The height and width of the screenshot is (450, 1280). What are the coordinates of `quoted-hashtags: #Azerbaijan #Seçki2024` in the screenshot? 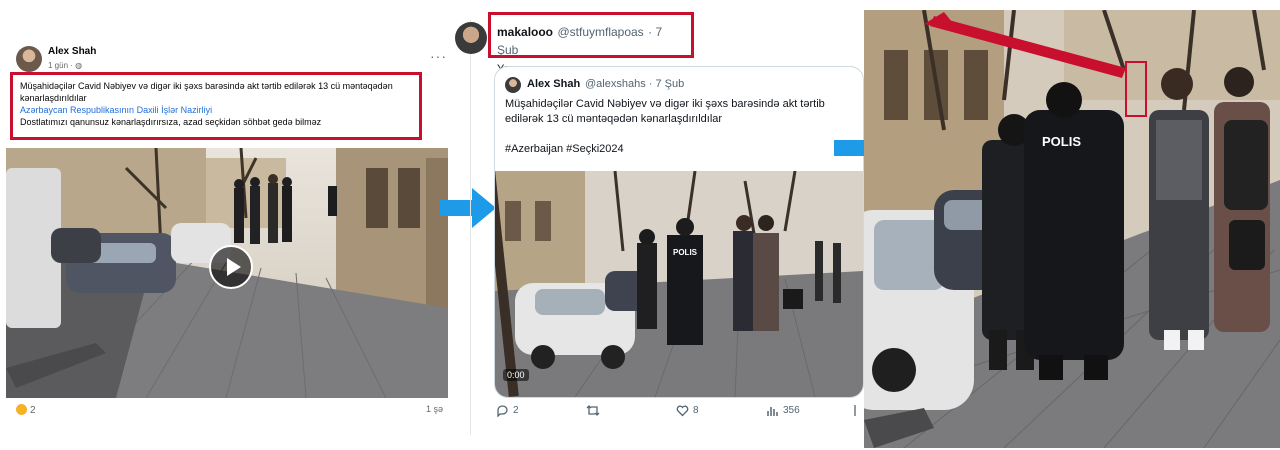 It's located at (564, 149).